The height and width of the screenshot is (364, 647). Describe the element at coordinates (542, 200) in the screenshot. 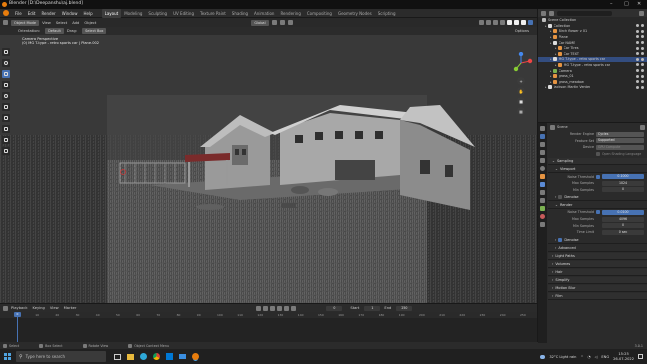

I see `constraints-tab-icon` at that location.